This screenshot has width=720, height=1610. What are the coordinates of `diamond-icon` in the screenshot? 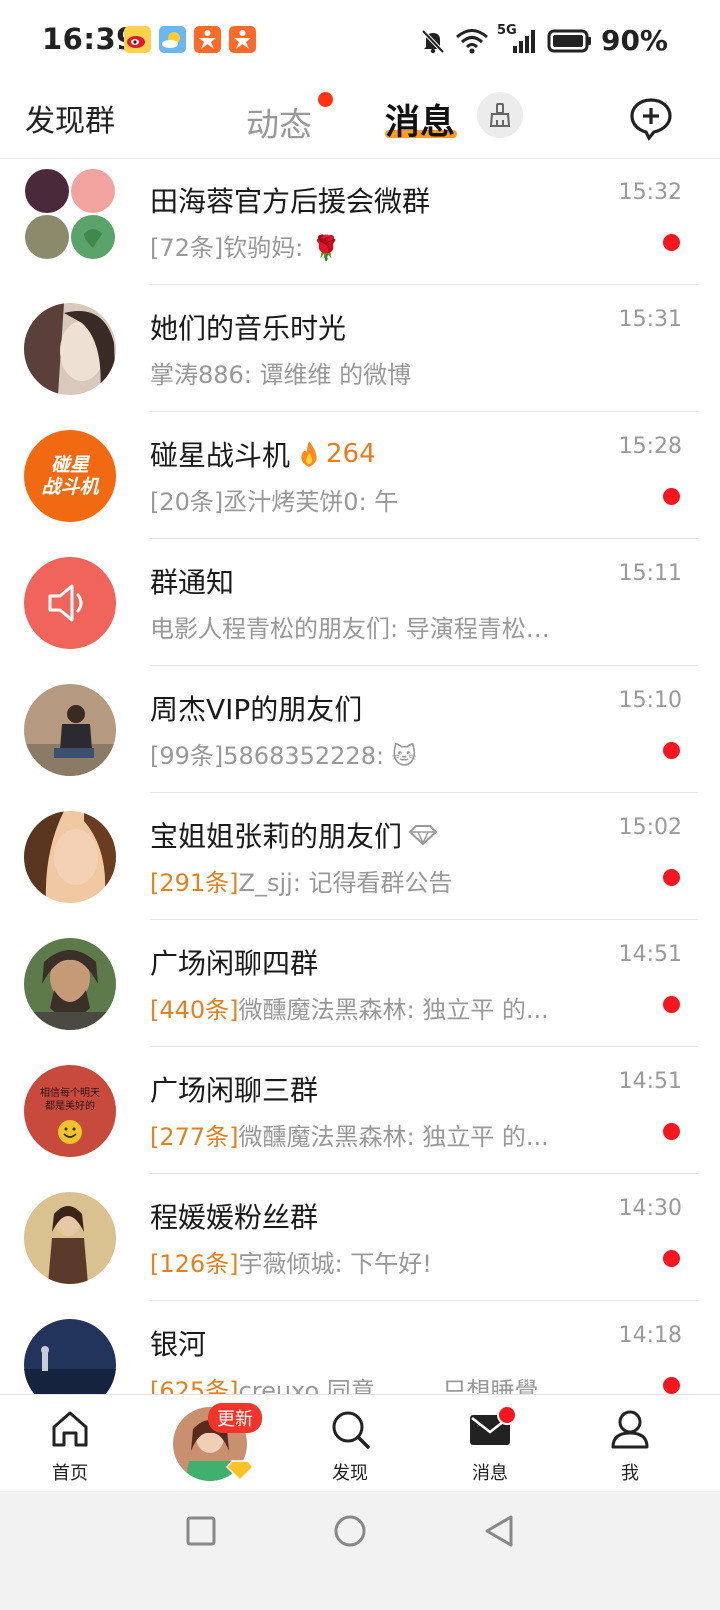 It's located at (423, 835).